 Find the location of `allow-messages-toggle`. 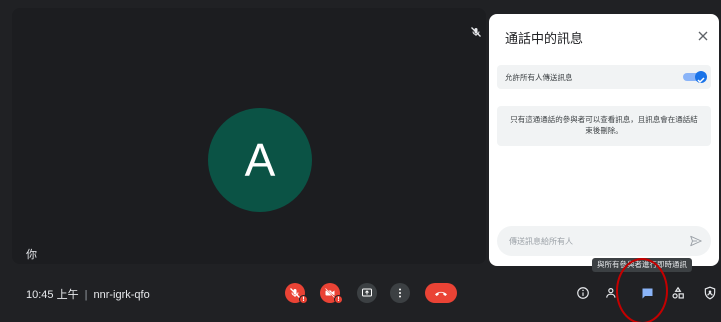

allow-messages-toggle is located at coordinates (695, 77).